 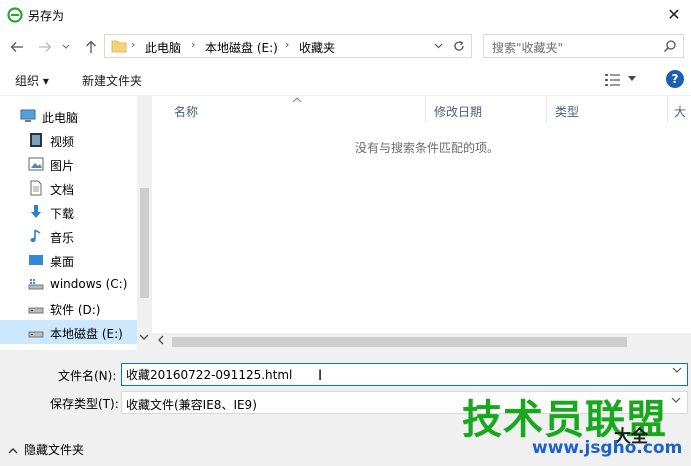 What do you see at coordinates (288, 109) in the screenshot?
I see `column-header-name: 名称` at bounding box center [288, 109].